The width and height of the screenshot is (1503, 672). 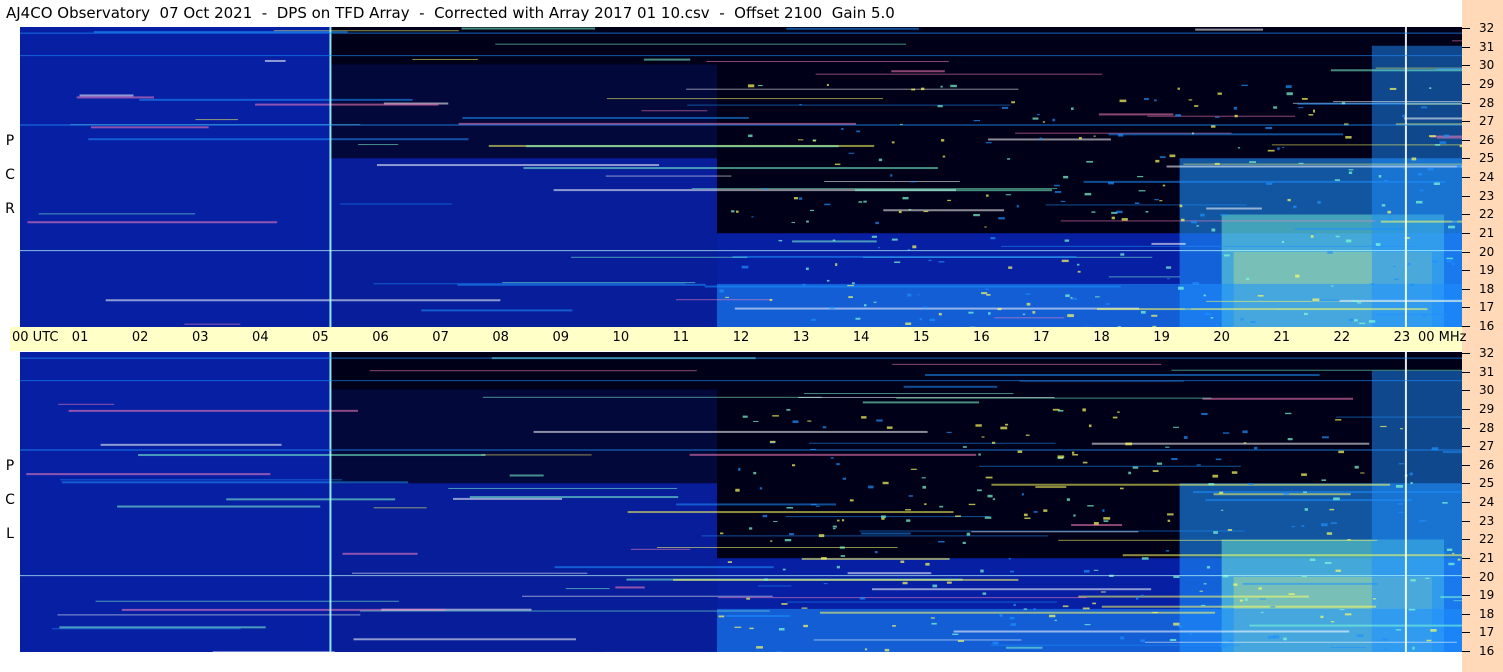 I want to click on time-tick-6: 06, so click(x=380, y=337).